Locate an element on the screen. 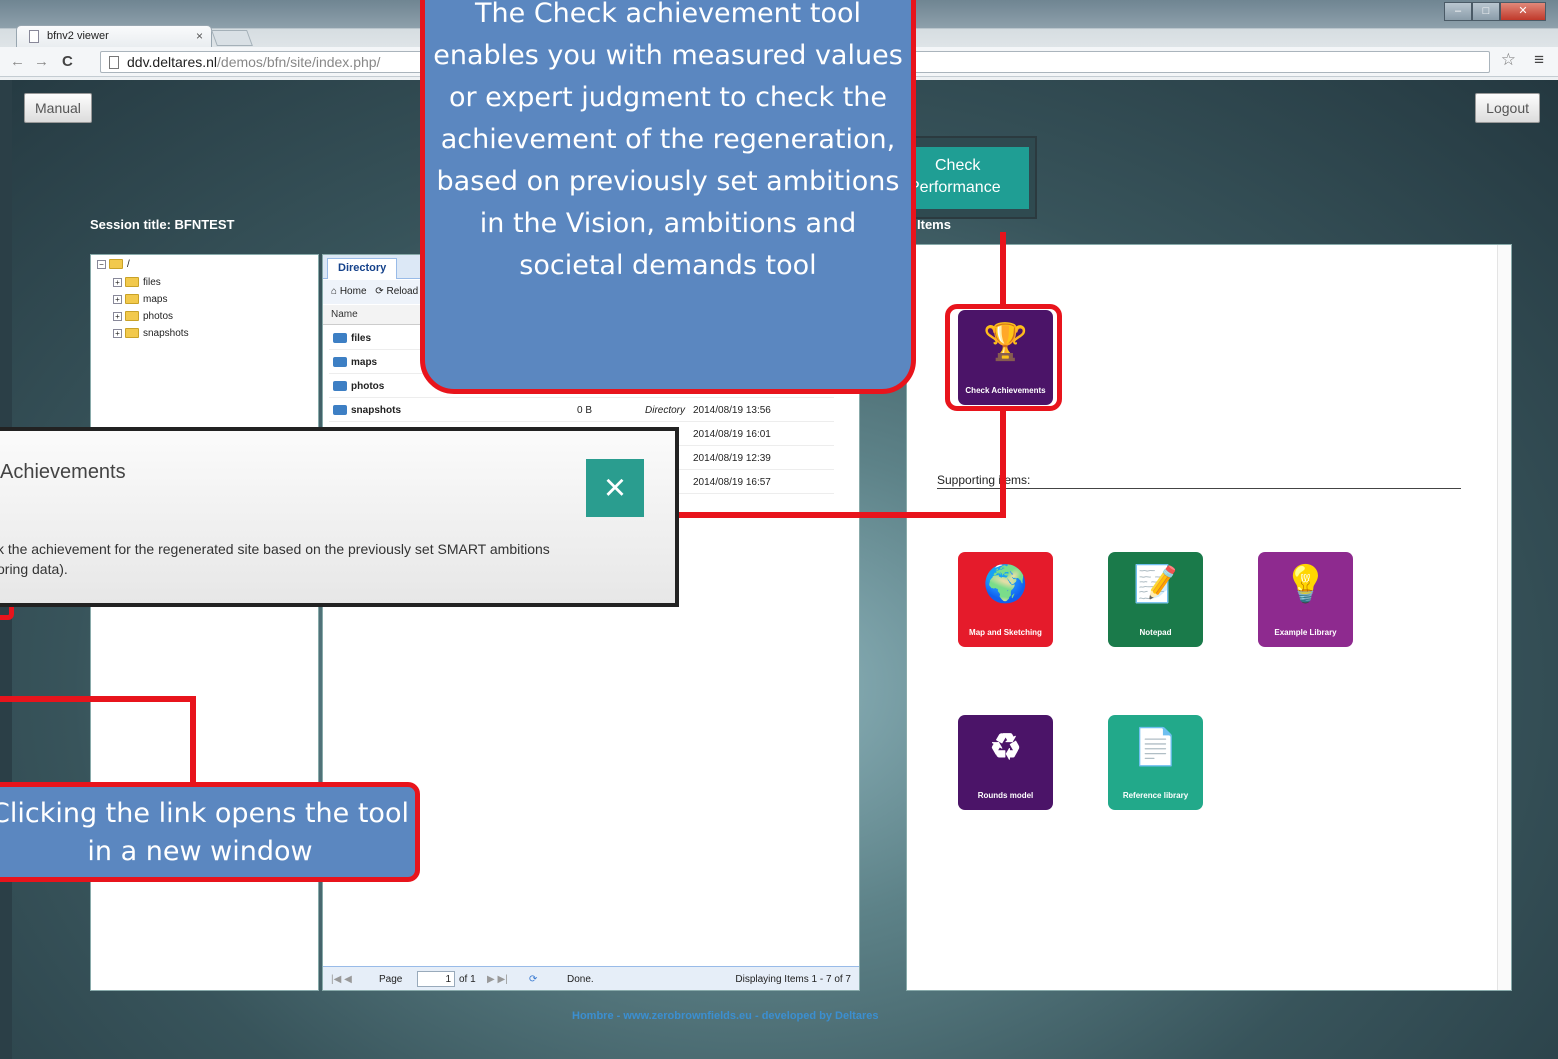 The height and width of the screenshot is (1059, 1558). notepad-label: Notepad is located at coordinates (1155, 632).